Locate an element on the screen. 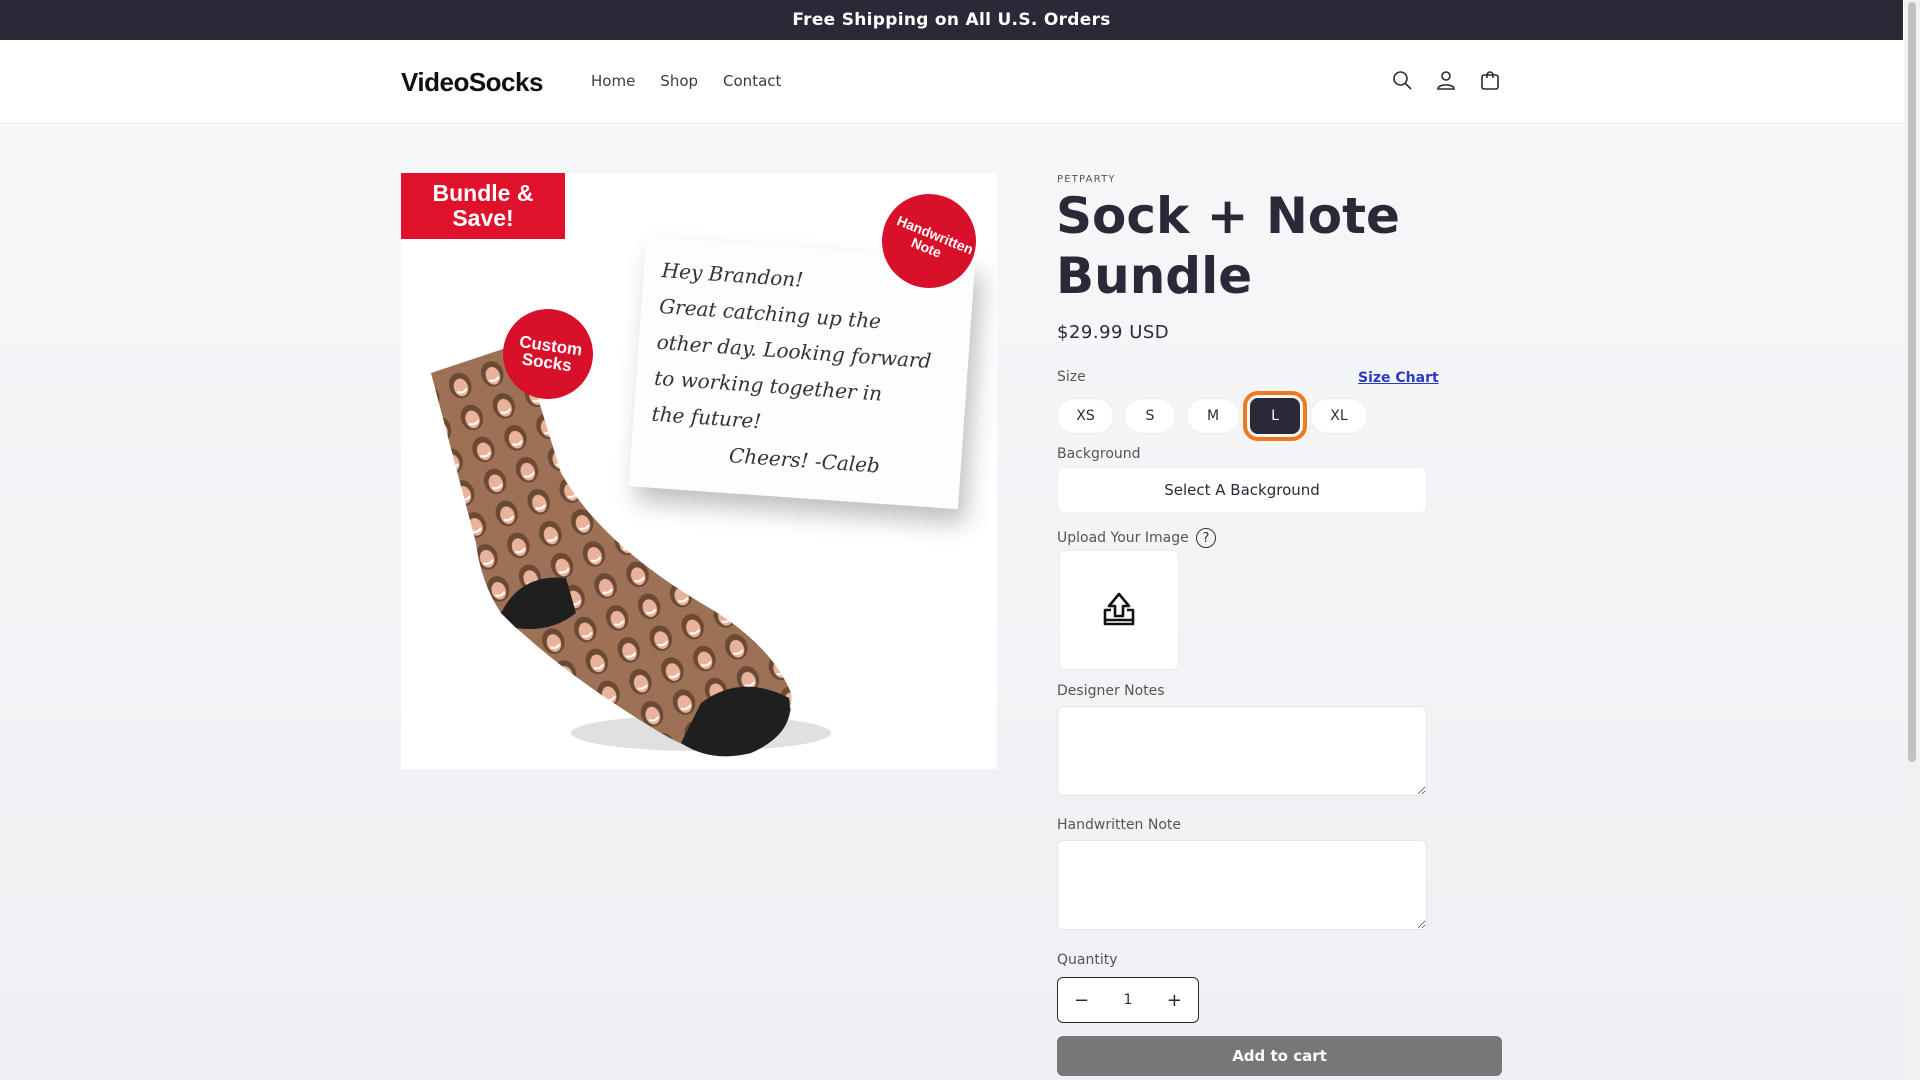  designer-notes-input is located at coordinates (1242, 751).